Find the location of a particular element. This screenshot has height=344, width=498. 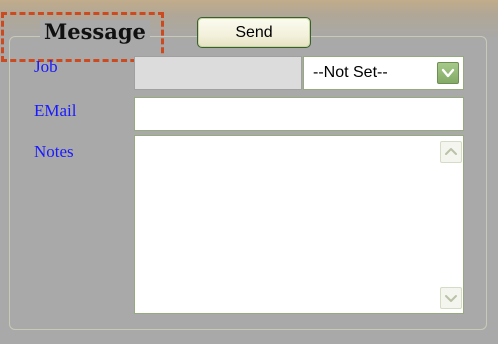

scroll-down-icon is located at coordinates (451, 298).